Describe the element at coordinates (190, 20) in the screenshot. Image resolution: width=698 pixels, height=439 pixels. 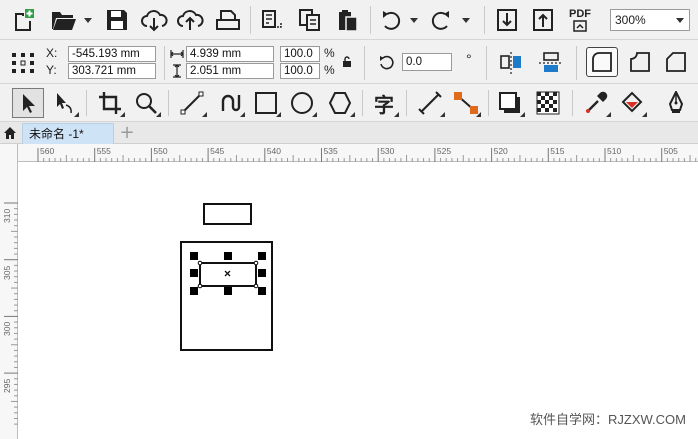
I see `export-cloud-icon` at that location.